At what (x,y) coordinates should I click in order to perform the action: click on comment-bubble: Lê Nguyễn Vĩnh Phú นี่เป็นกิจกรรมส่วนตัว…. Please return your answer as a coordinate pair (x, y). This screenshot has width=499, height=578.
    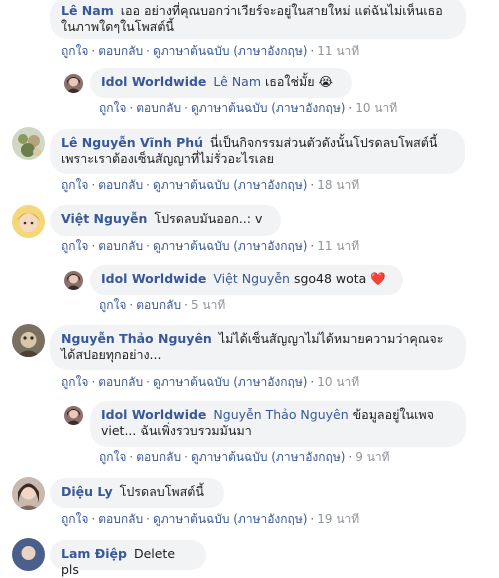
    Looking at the image, I should click on (257, 151).